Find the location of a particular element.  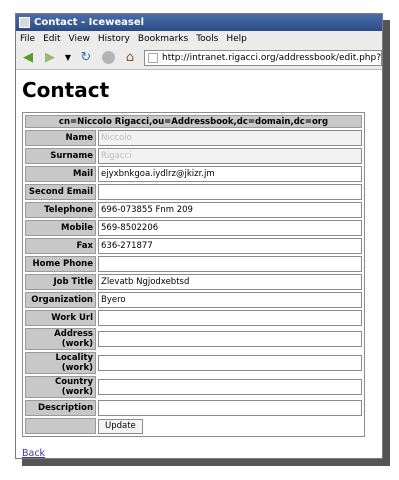

chevron-down-icon: ▼ is located at coordinates (68, 58).